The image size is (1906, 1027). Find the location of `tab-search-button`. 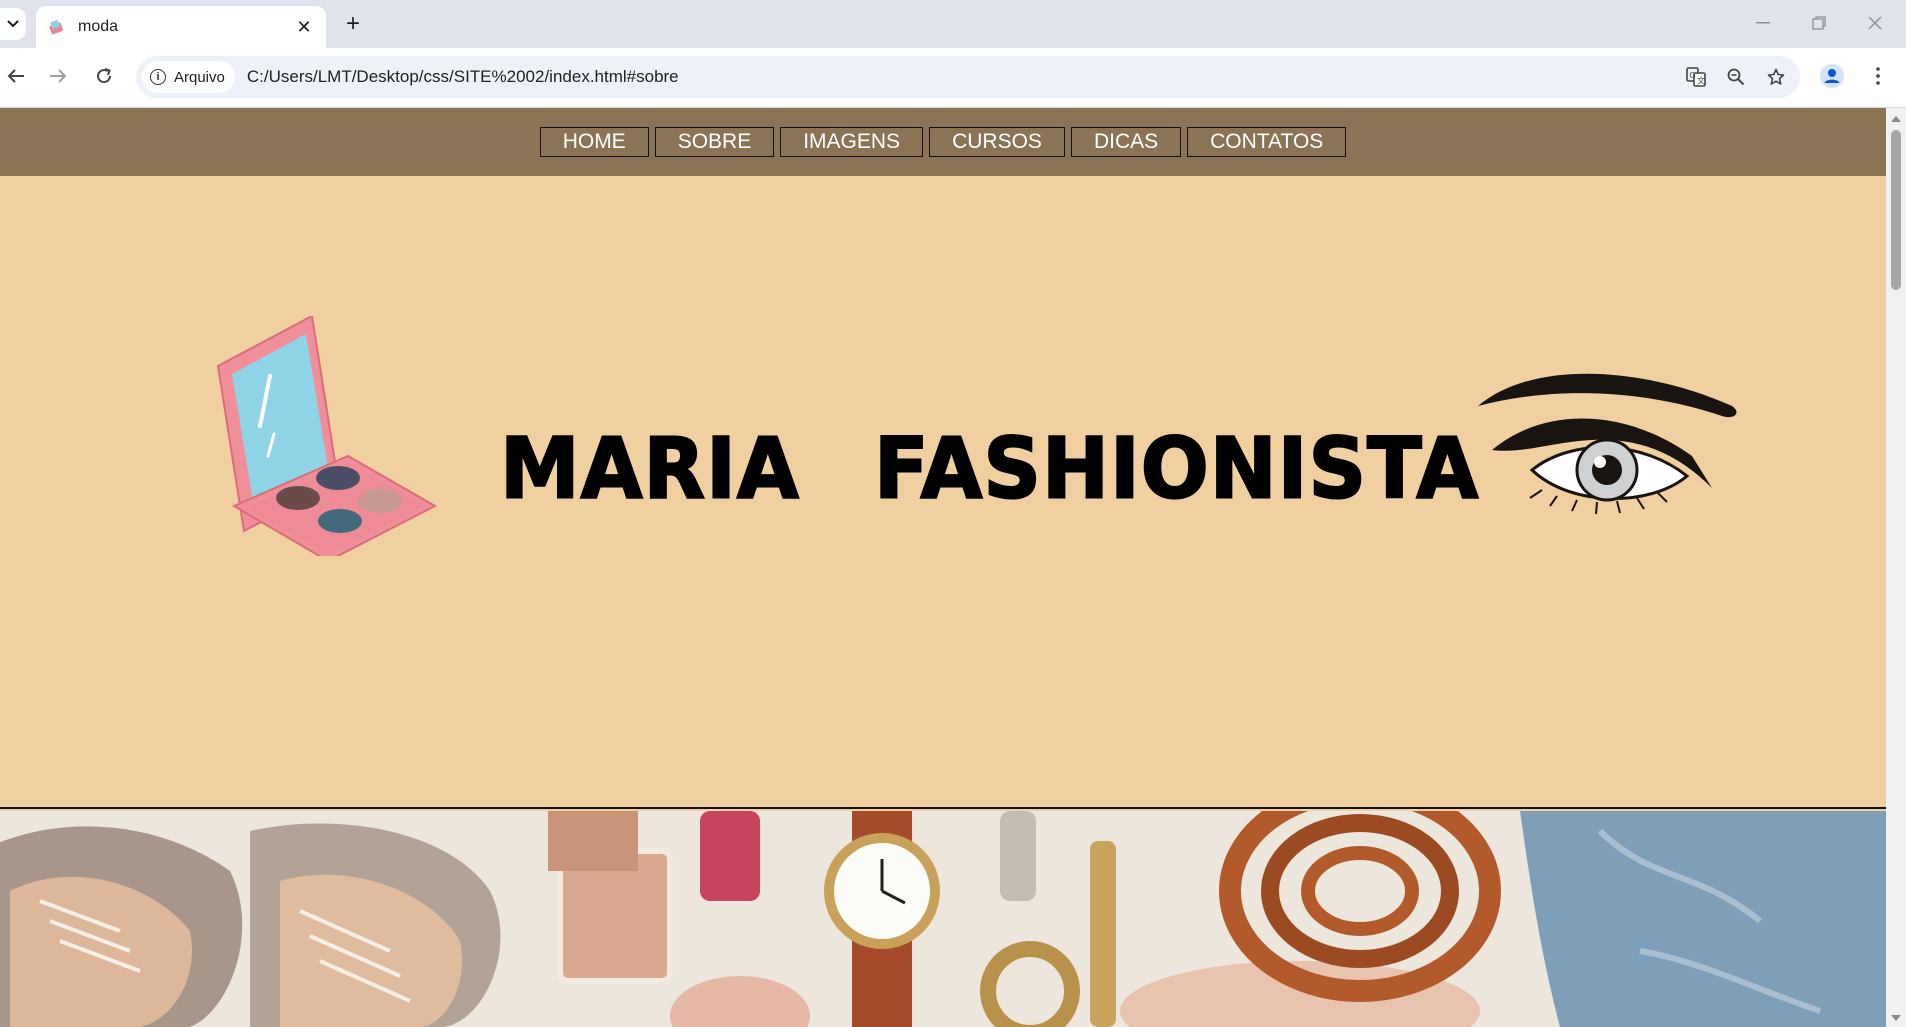

tab-search-button is located at coordinates (13, 24).